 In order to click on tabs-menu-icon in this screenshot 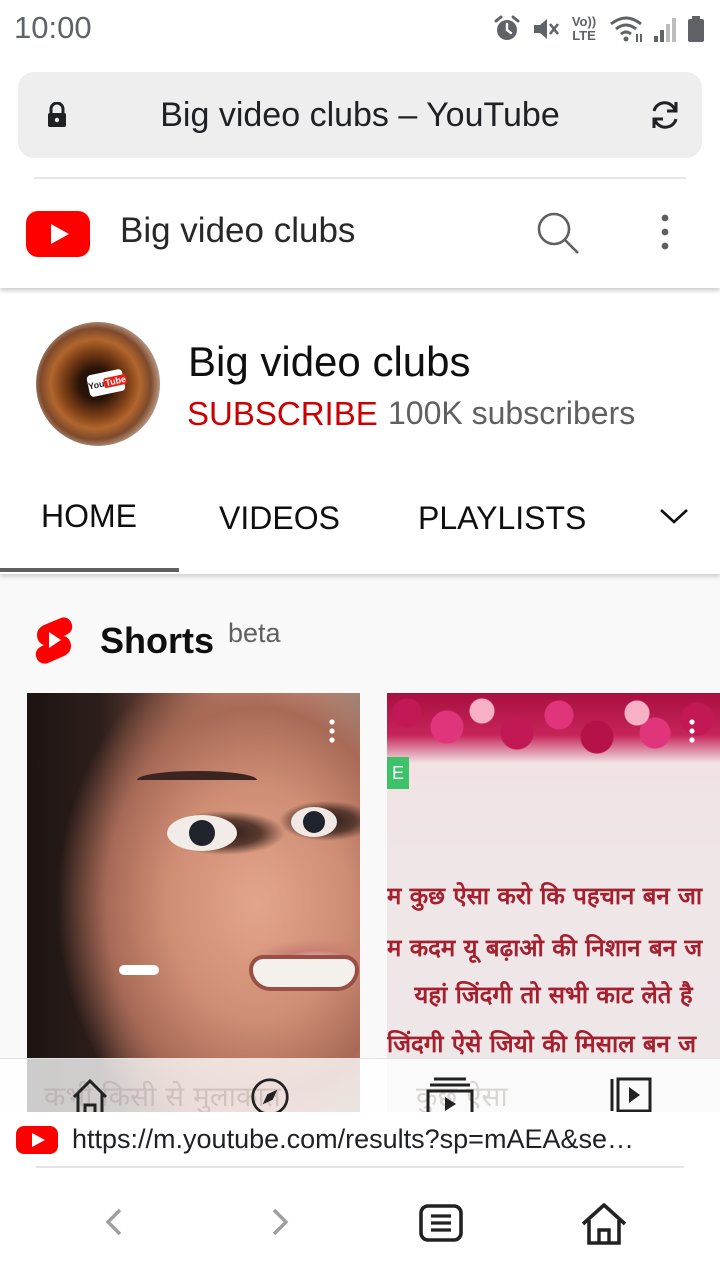, I will do `click(441, 1223)`.